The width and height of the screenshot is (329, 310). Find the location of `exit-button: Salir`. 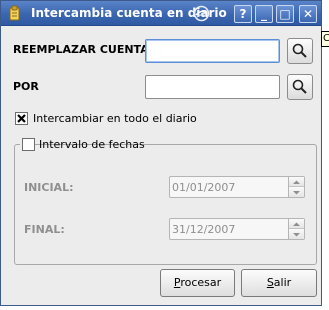

exit-button: Salir is located at coordinates (279, 283).